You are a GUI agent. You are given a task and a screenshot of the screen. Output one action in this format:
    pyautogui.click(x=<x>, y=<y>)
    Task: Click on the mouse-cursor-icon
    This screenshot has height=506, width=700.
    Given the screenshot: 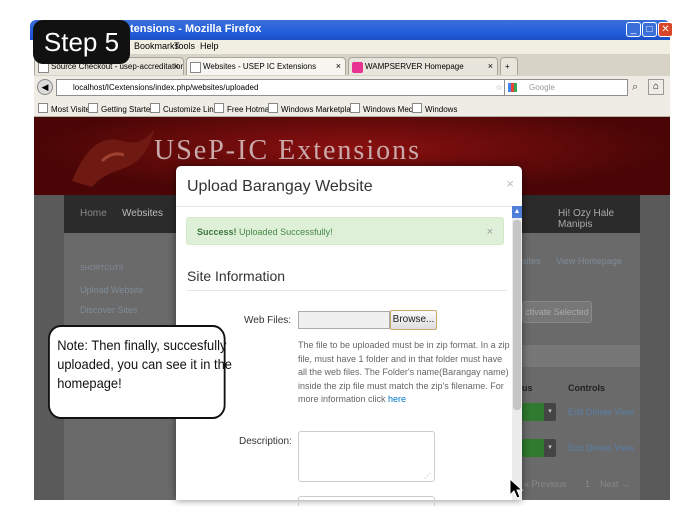 What is the action you would take?
    pyautogui.click(x=516, y=488)
    